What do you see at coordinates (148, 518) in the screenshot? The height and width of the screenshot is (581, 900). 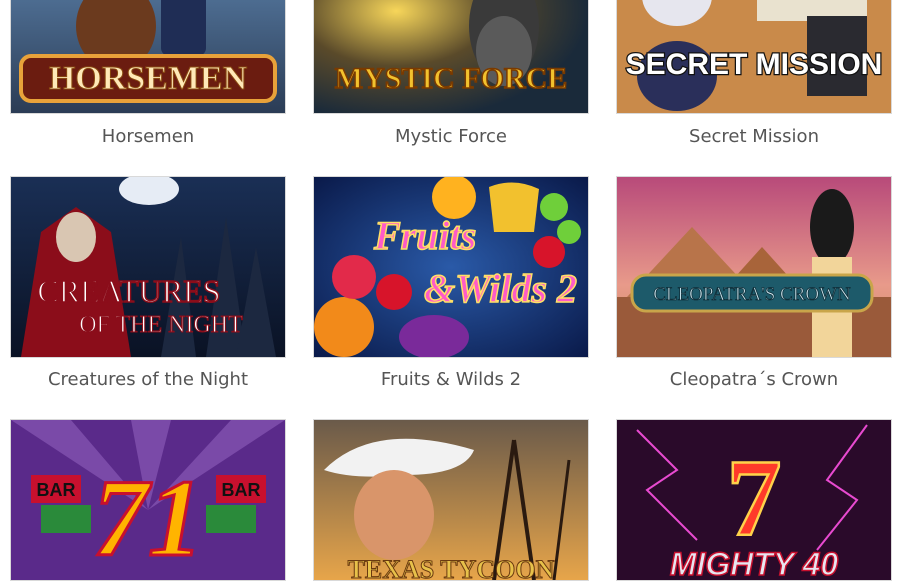 I see `sevens-logo-text: 71` at bounding box center [148, 518].